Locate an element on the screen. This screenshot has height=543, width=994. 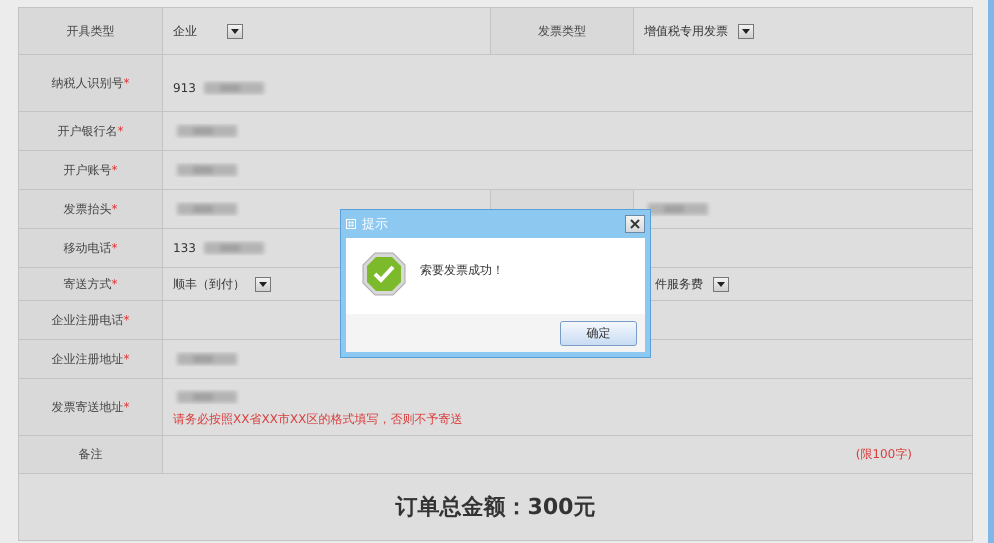
ok-button: 确定 is located at coordinates (598, 333).